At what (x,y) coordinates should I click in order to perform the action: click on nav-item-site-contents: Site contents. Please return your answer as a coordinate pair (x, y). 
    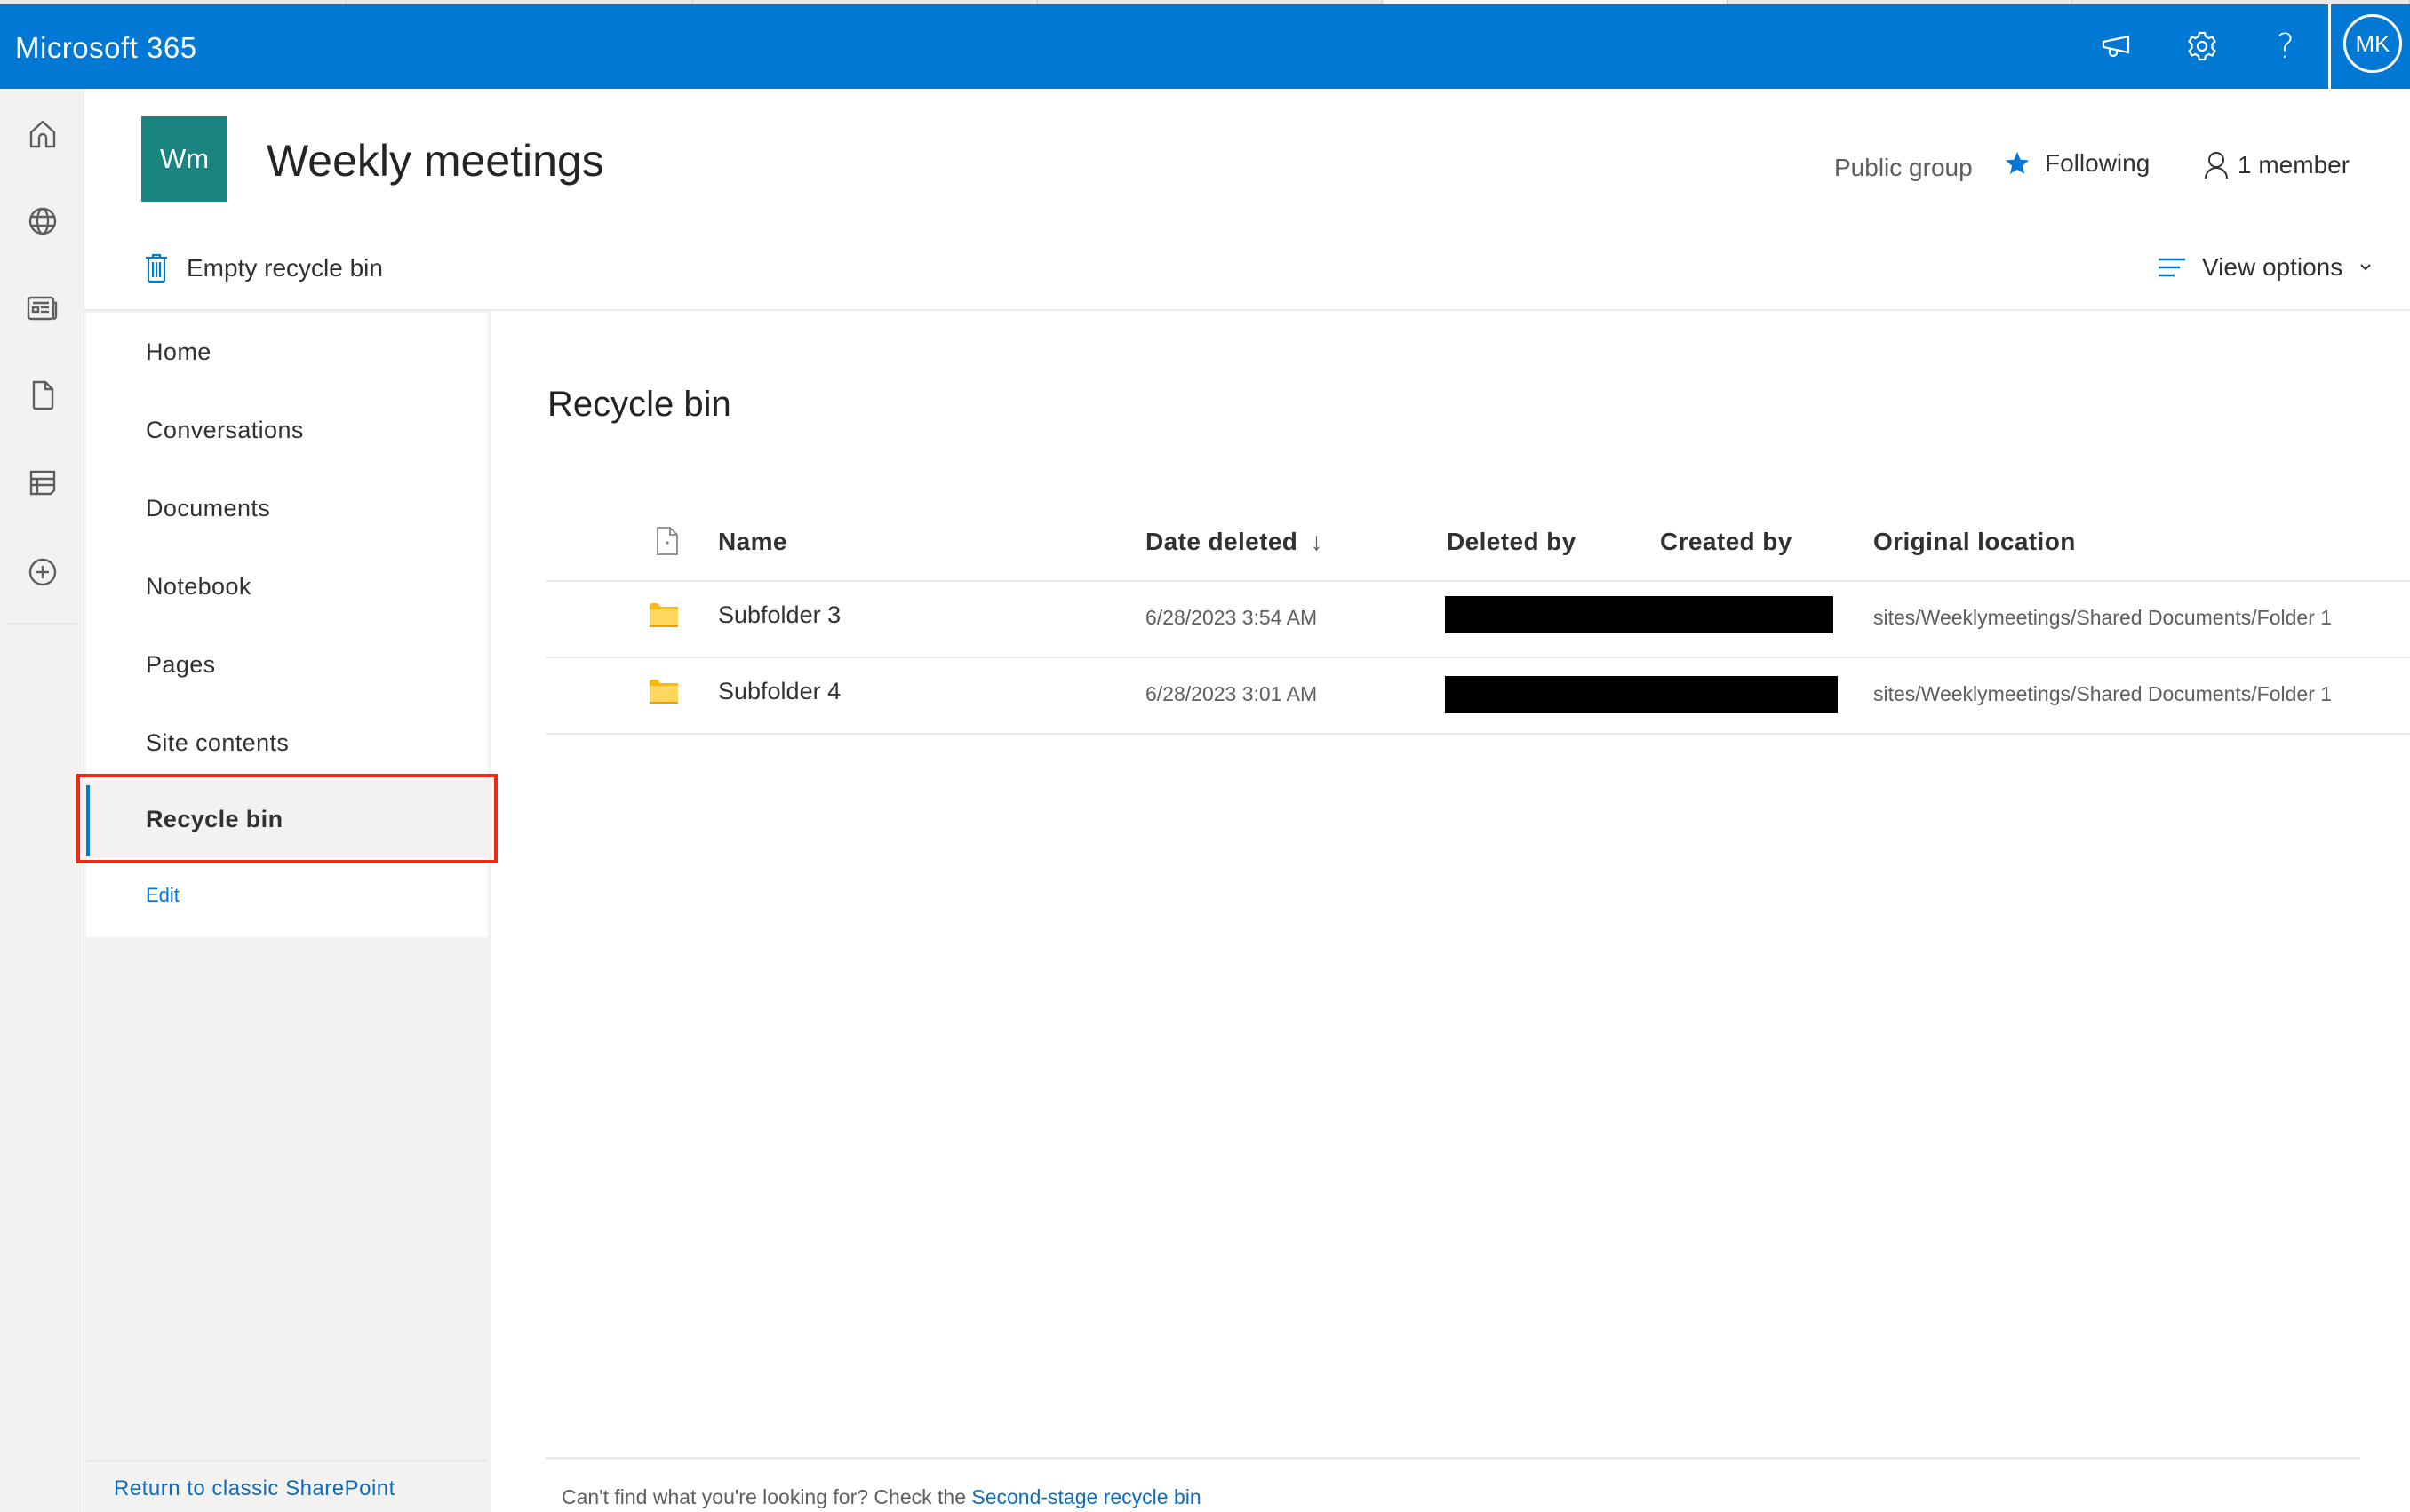
    Looking at the image, I should click on (287, 743).